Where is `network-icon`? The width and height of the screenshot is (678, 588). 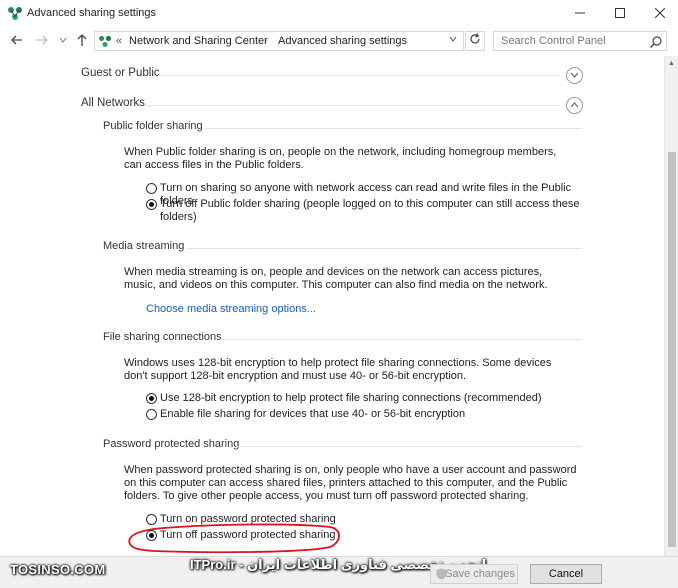 network-icon is located at coordinates (105, 41).